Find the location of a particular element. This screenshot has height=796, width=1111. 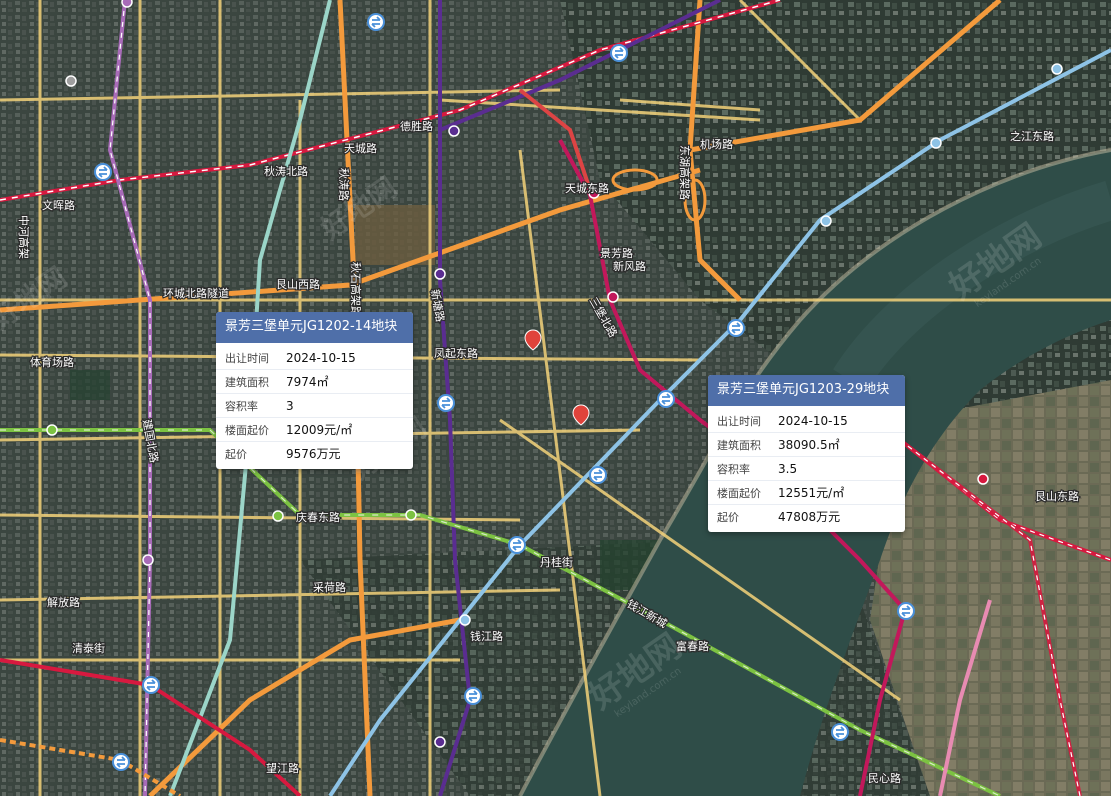

row-starting-price: 起价 9576万元 is located at coordinates (314, 453).